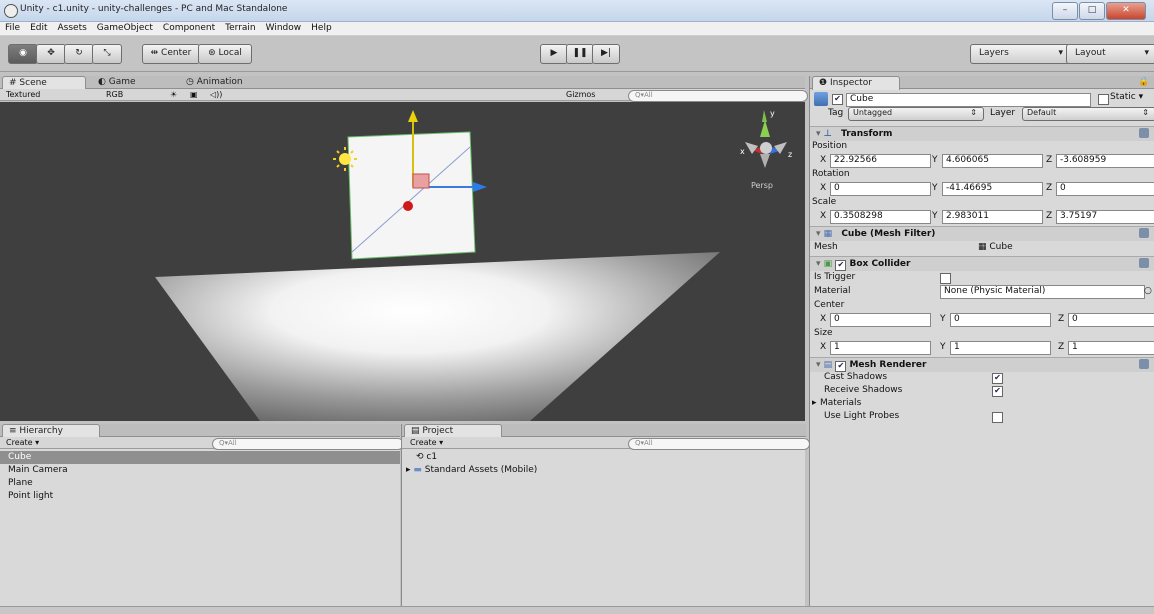 The image size is (1154, 614). I want to click on is-trigger-row: Is Trigger, so click(982, 277).